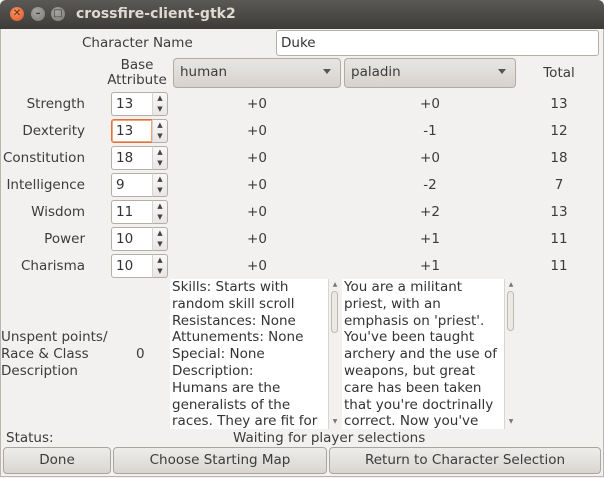 The height and width of the screenshot is (478, 604). What do you see at coordinates (430, 212) in the screenshot?
I see `class-modifier: +2` at bounding box center [430, 212].